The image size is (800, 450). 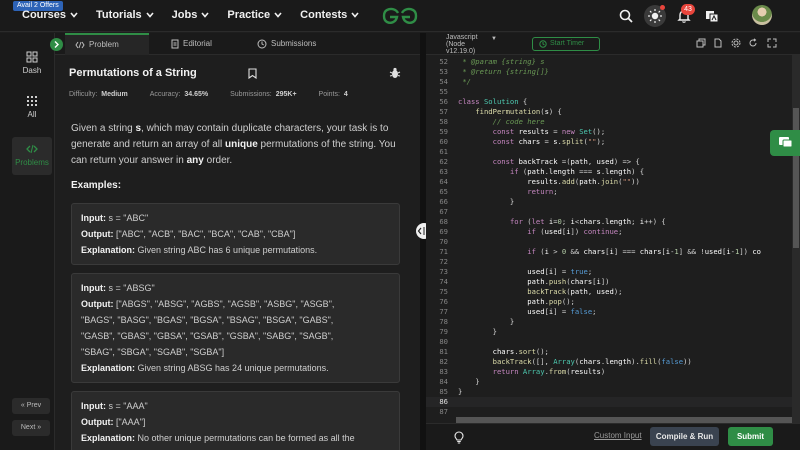 I want to click on tab-submissions: Submissions, so click(x=286, y=44).